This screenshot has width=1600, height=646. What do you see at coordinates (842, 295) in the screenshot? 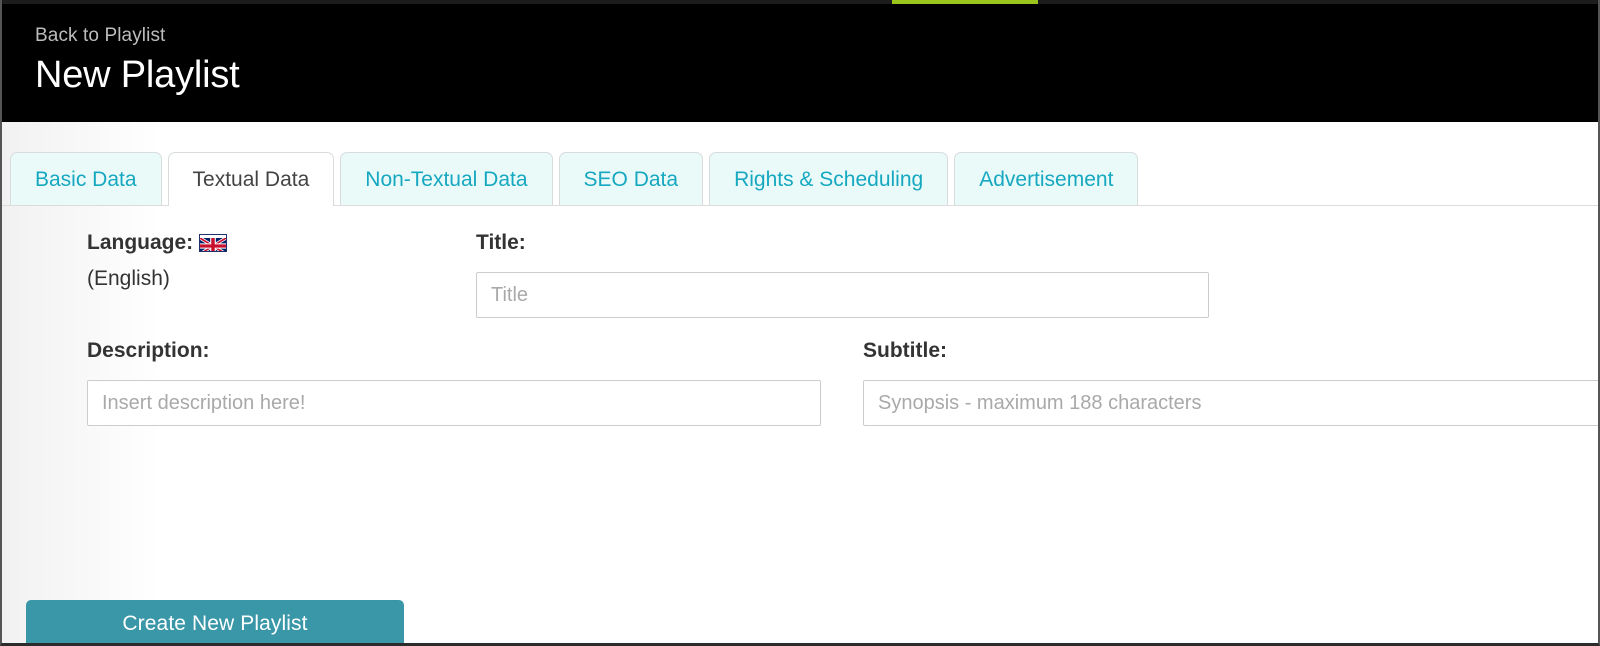
I see `title-input` at bounding box center [842, 295].